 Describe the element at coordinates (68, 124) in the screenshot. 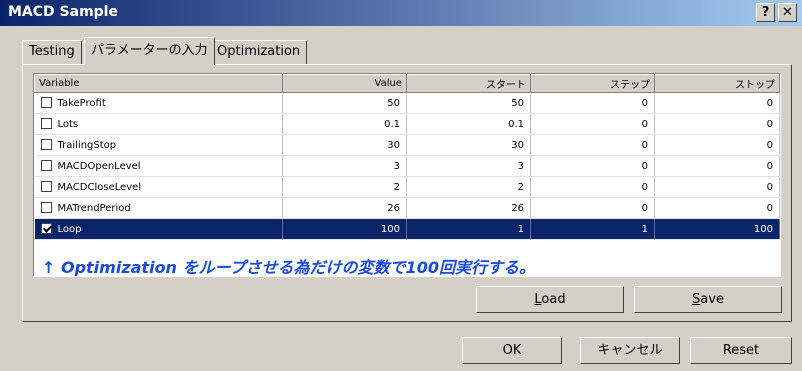

I see `variable-name: Lots` at that location.